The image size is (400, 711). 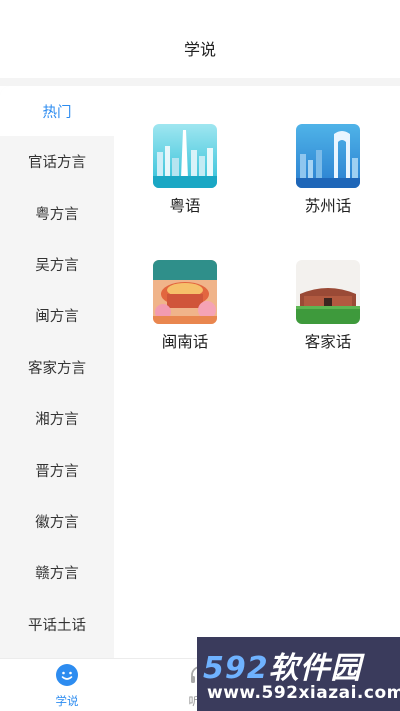 I want to click on dialect-card-hakka: 客家话, so click(x=328, y=310).